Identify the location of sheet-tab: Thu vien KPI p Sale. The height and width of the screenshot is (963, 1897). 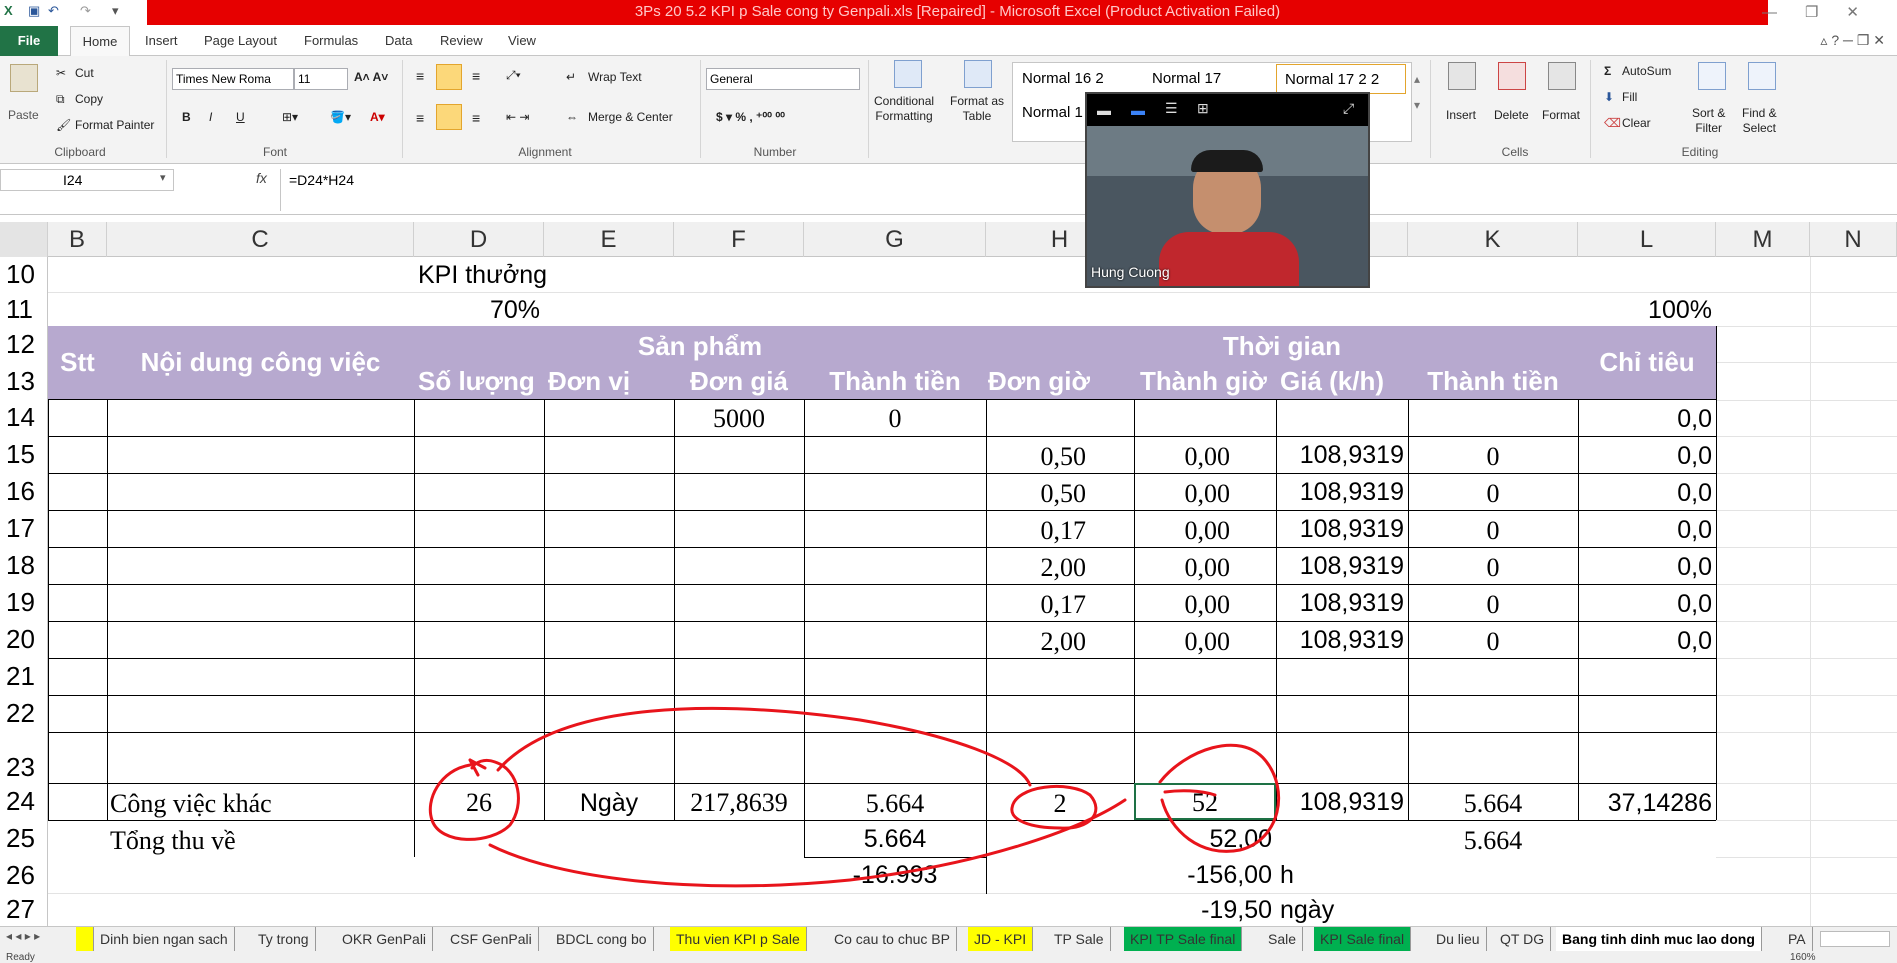
(738, 939).